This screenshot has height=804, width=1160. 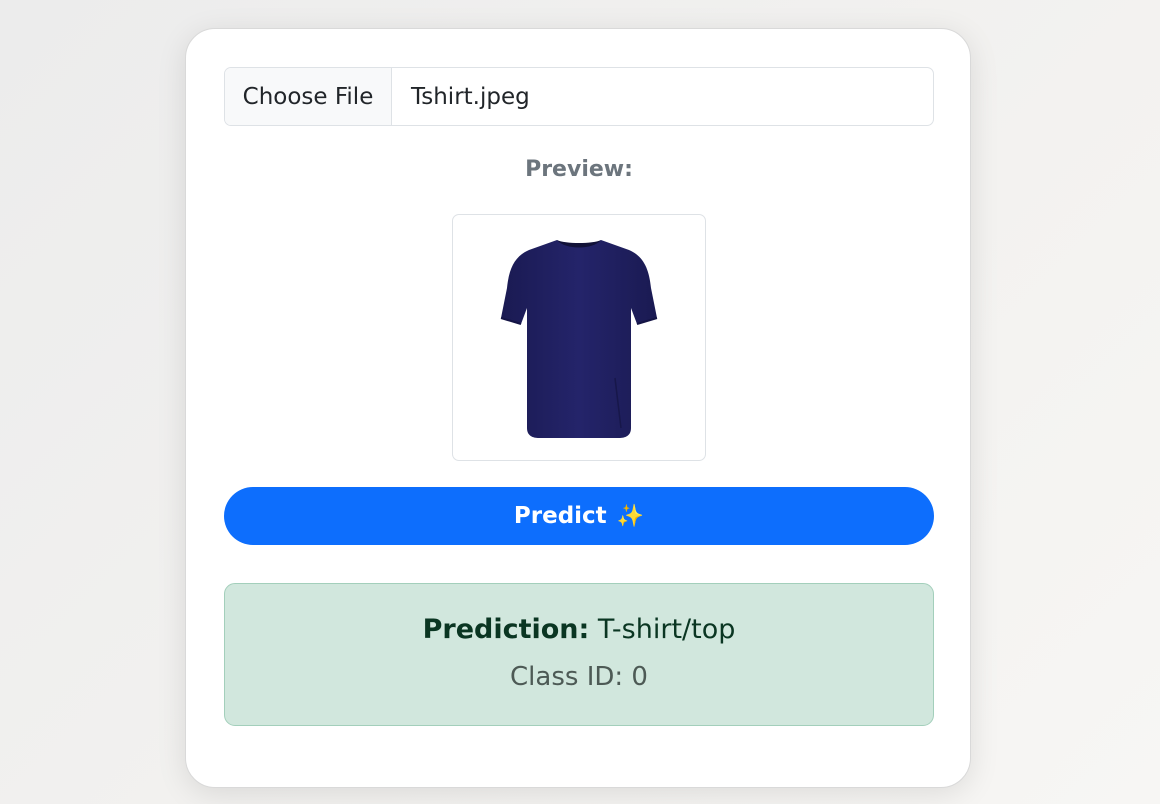 I want to click on file-input: Choose File Tshirt.jpeg, so click(x=579, y=96).